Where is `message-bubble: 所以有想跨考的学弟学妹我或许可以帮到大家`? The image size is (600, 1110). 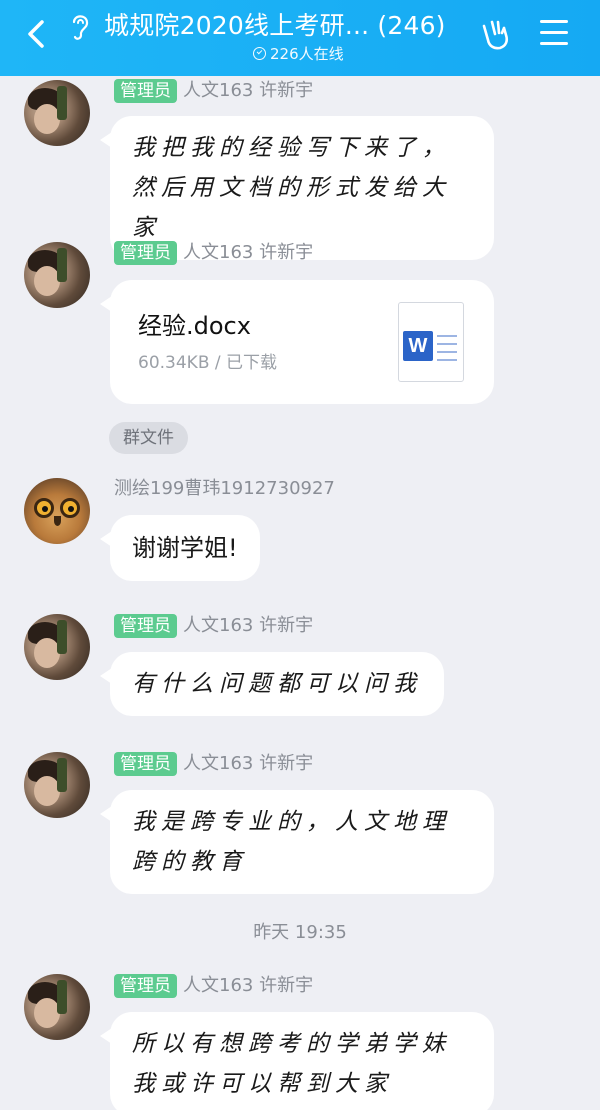
message-bubble: 所以有想跨考的学弟学妹我或许可以帮到大家 is located at coordinates (297, 1061).